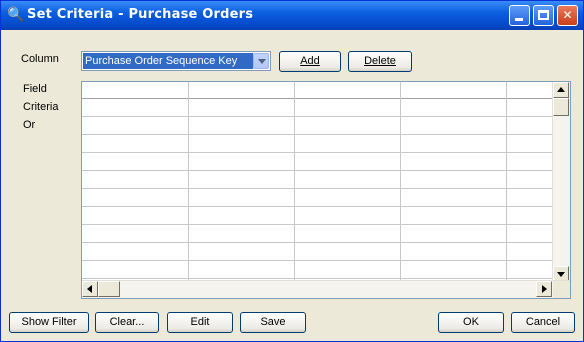  I want to click on maximize-button, so click(543, 15).